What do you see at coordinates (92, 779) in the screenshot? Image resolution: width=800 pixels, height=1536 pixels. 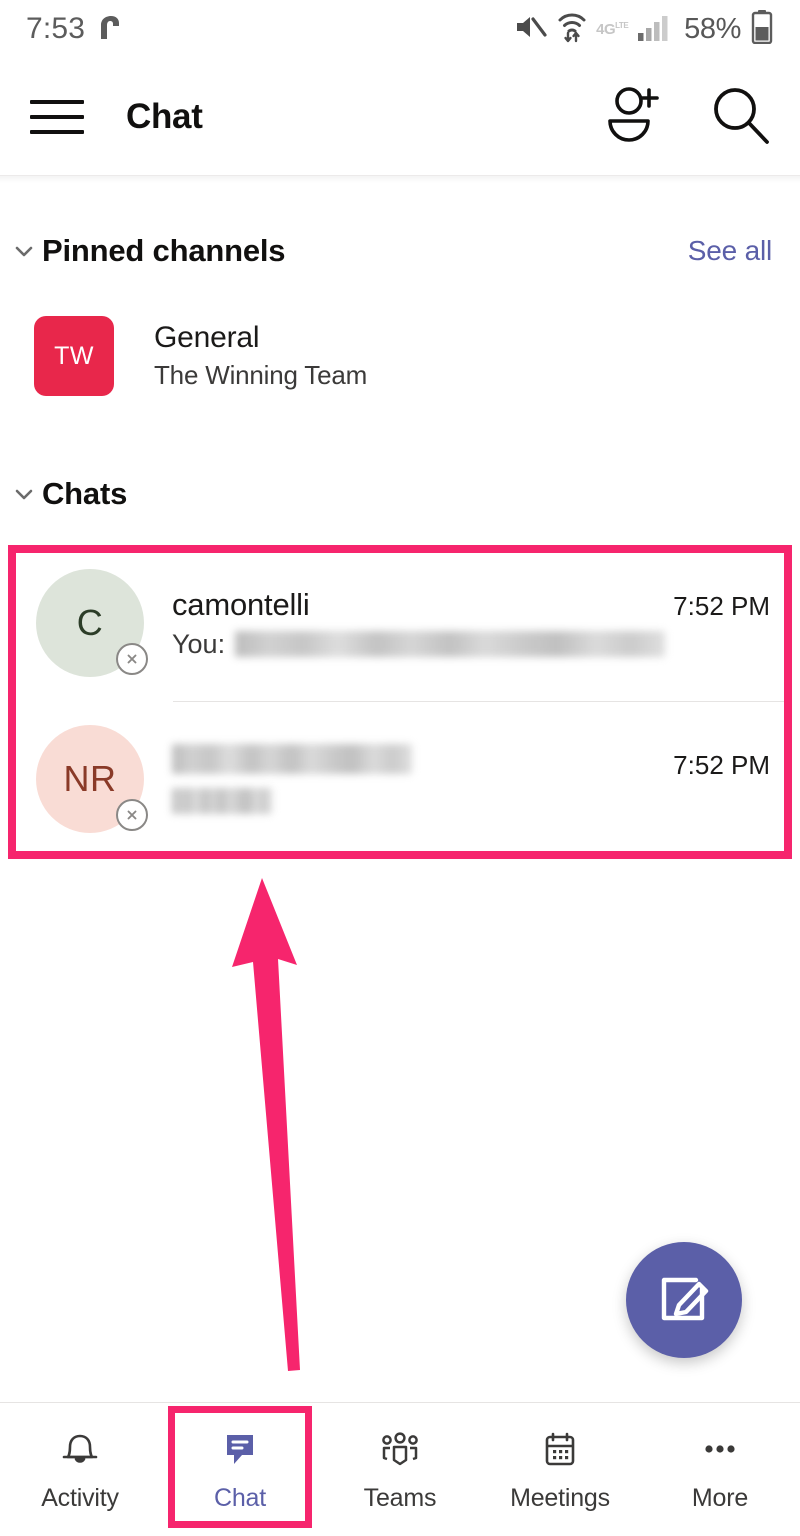 I see `avatar: NR` at bounding box center [92, 779].